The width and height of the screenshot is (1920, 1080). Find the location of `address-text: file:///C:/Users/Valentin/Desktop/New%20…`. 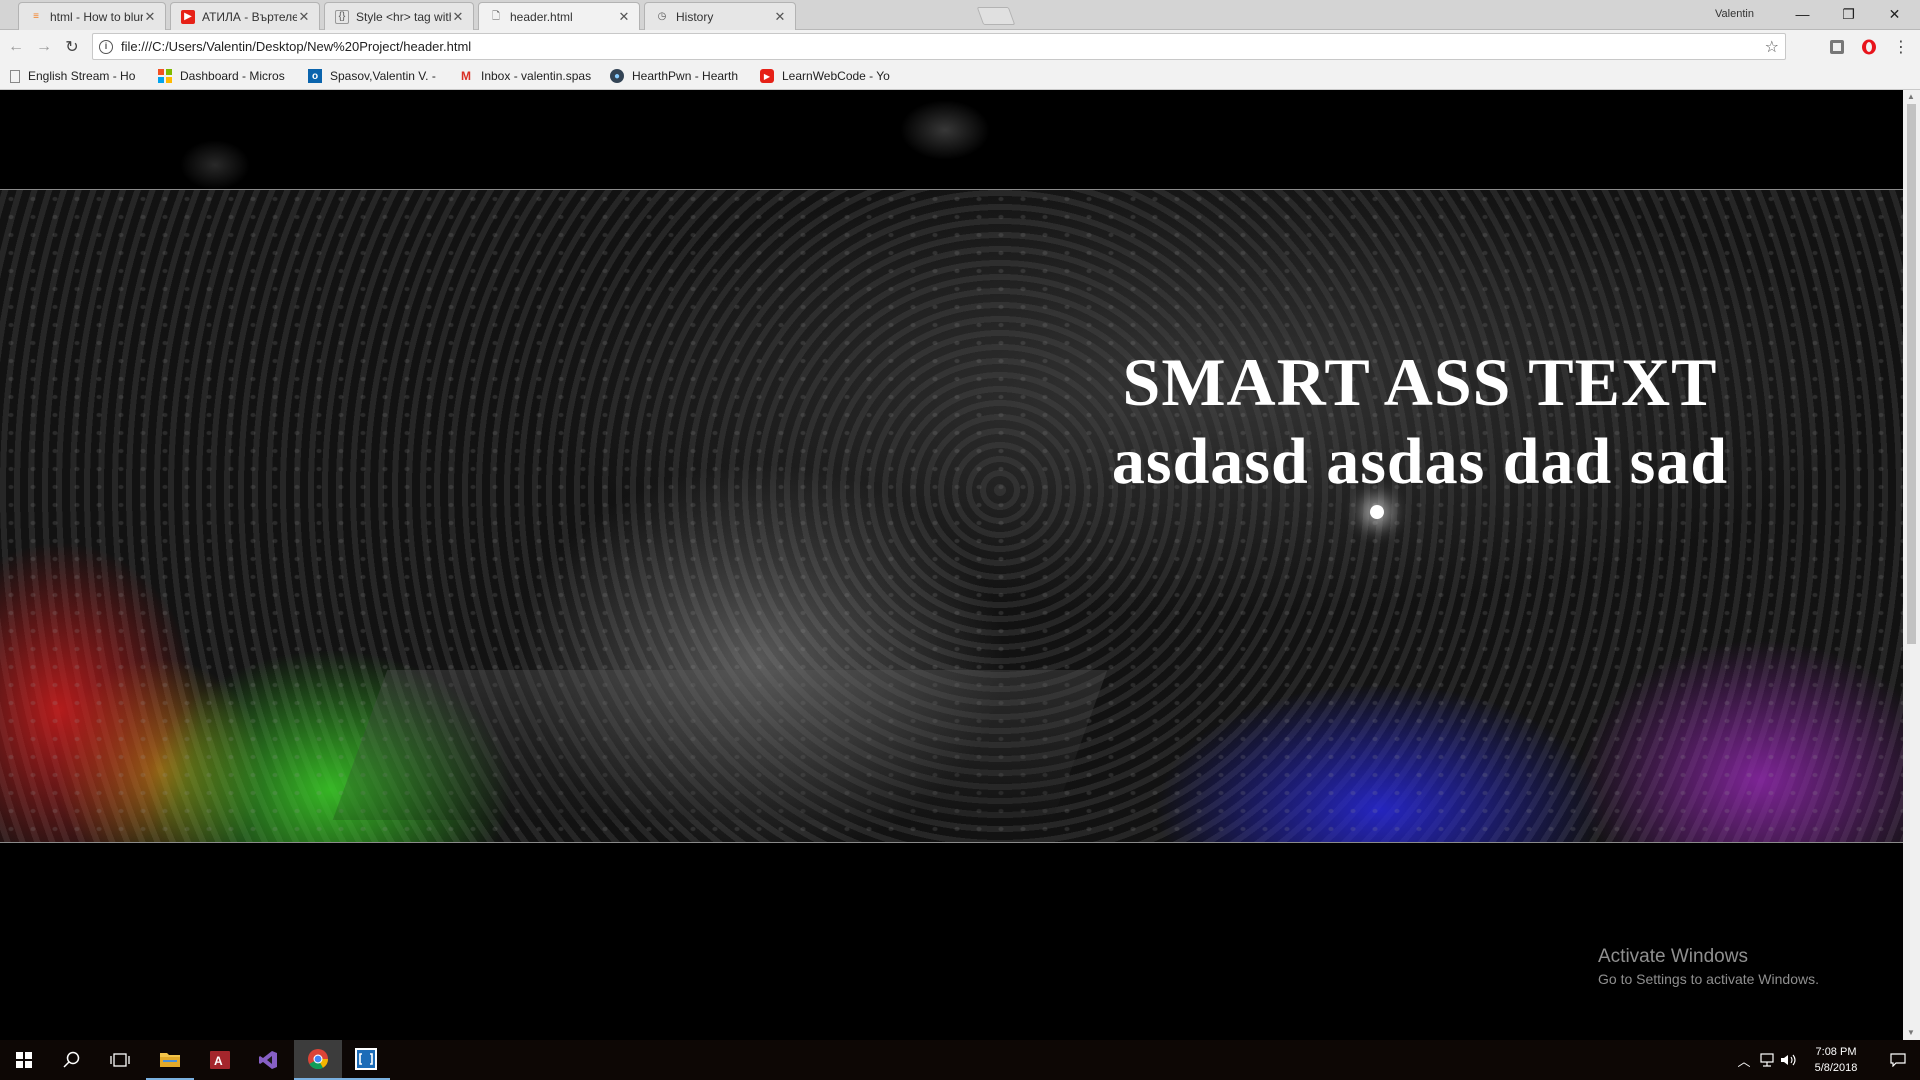

address-text: file:///C:/Users/Valentin/Desktop/New%20… is located at coordinates (296, 46).